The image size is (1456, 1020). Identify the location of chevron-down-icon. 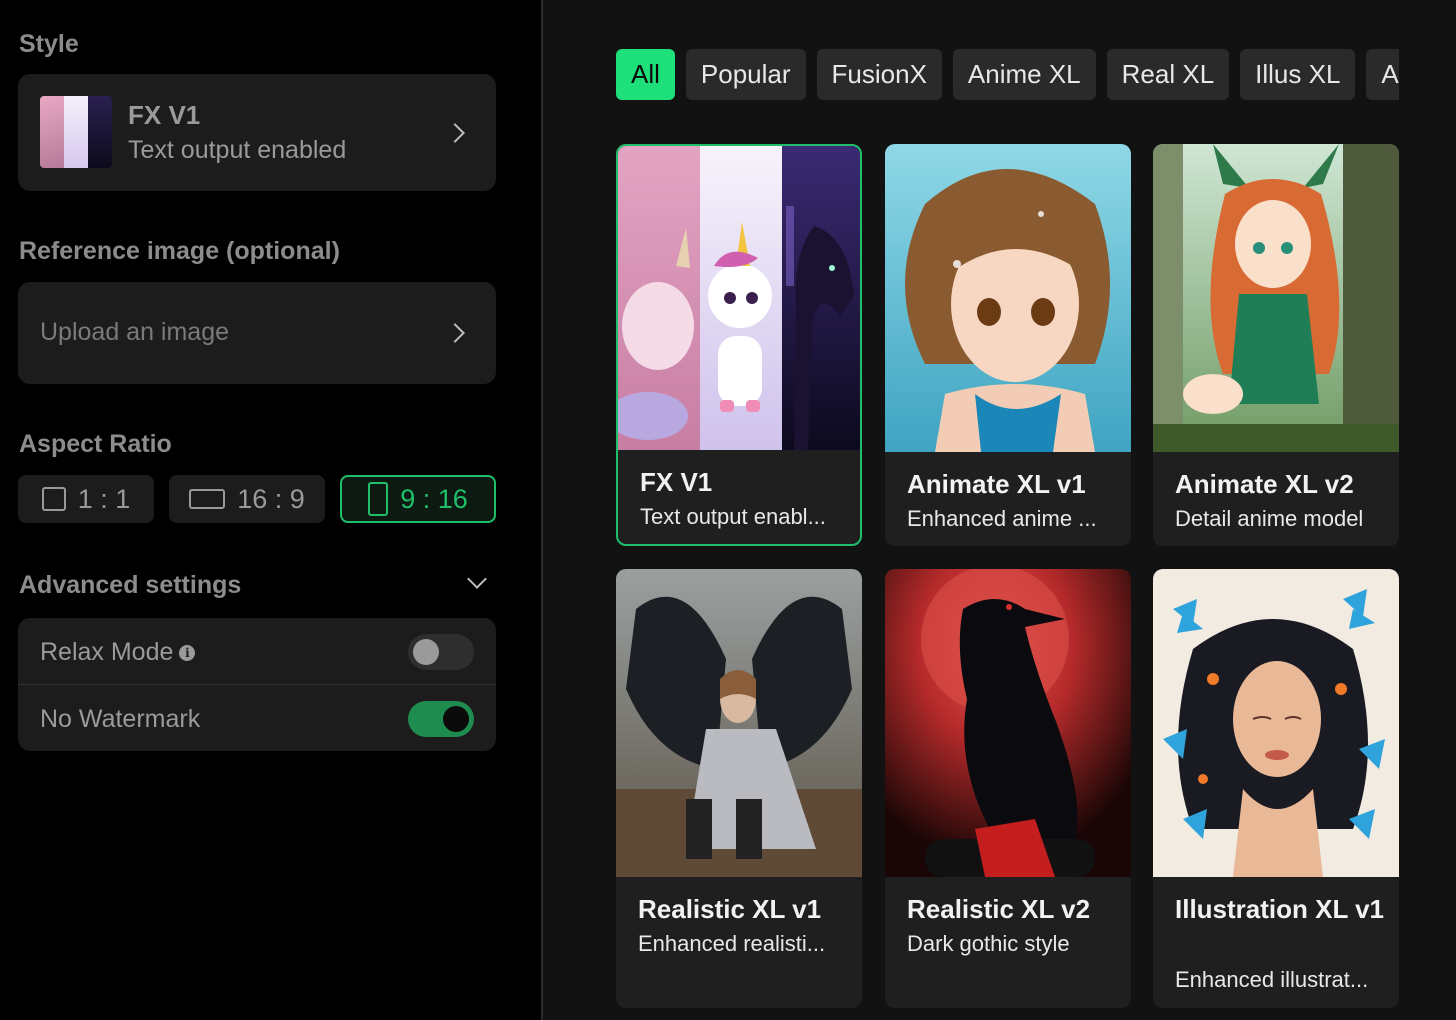
(477, 579).